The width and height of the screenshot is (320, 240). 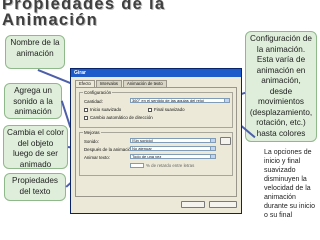 What do you see at coordinates (109, 83) in the screenshot?
I see `tab-timing: Intervalos` at bounding box center [109, 83].